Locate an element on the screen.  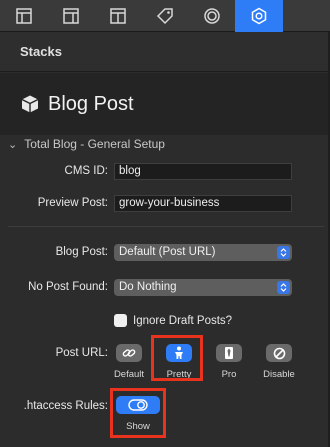
ignore-drafts-label: Ignore Draft Posts? is located at coordinates (183, 320).